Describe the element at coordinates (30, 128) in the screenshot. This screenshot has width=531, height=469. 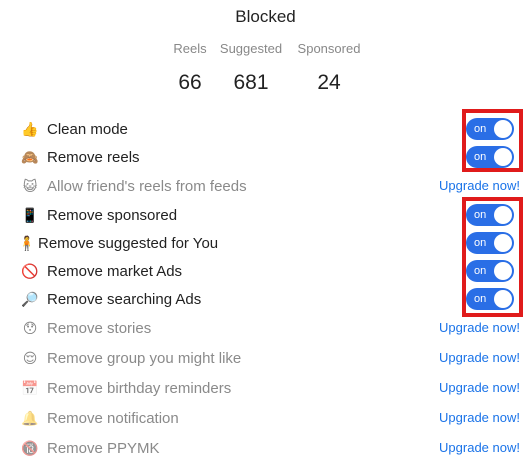
I see `thumbs-up-icon: 👍` at that location.